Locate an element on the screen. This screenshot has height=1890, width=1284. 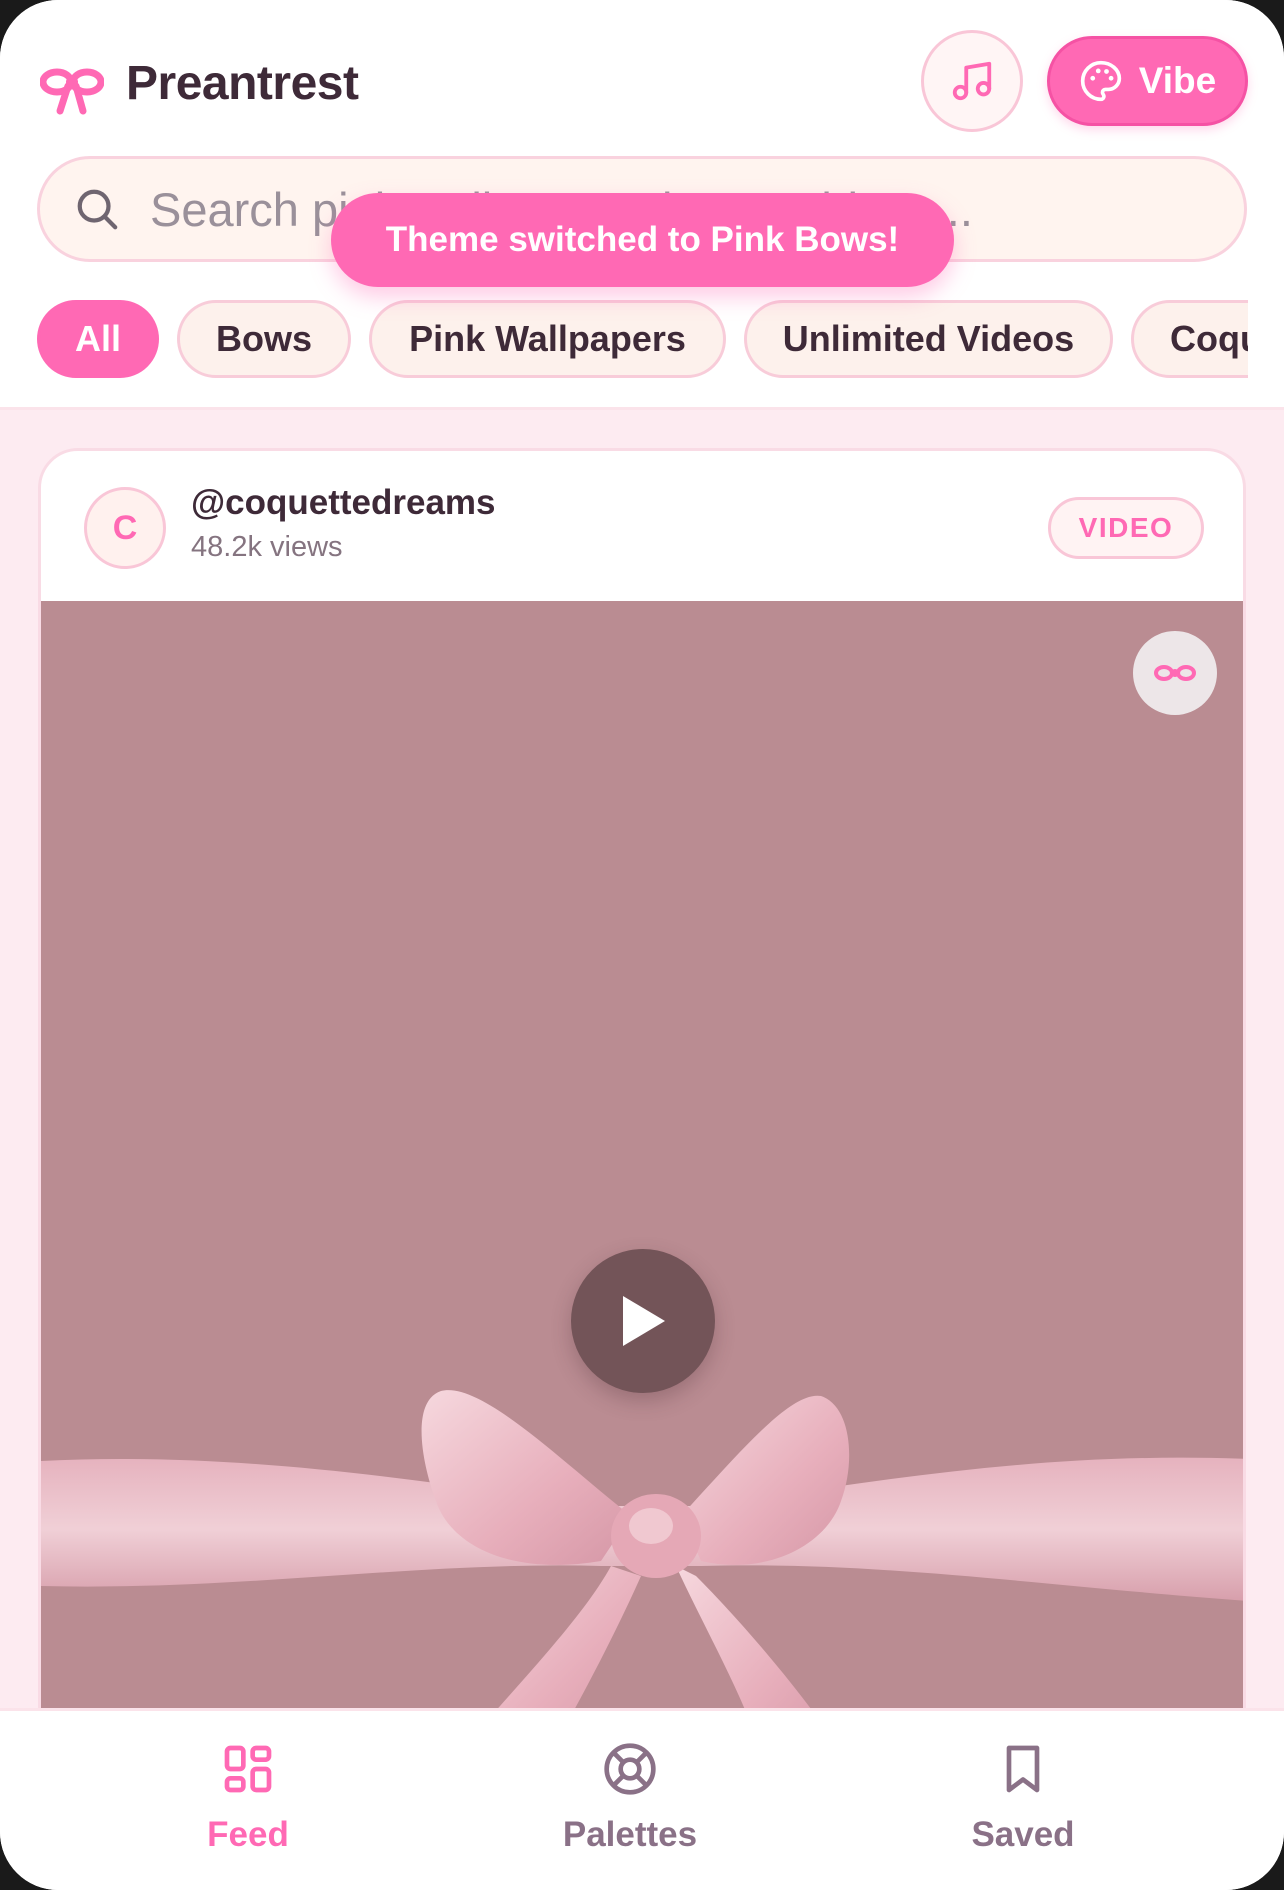
post-header: C @coquettedreams 48.2k views VIDEO is located at coordinates (642, 526).